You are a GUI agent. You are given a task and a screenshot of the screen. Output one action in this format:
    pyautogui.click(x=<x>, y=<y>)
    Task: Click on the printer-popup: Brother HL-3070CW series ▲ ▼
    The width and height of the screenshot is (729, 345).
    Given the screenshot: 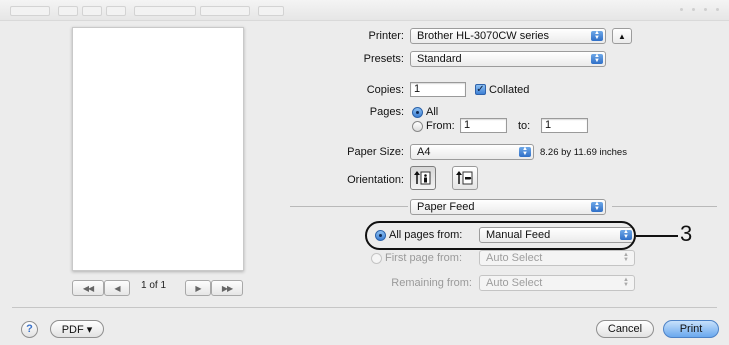 What is the action you would take?
    pyautogui.click(x=508, y=36)
    